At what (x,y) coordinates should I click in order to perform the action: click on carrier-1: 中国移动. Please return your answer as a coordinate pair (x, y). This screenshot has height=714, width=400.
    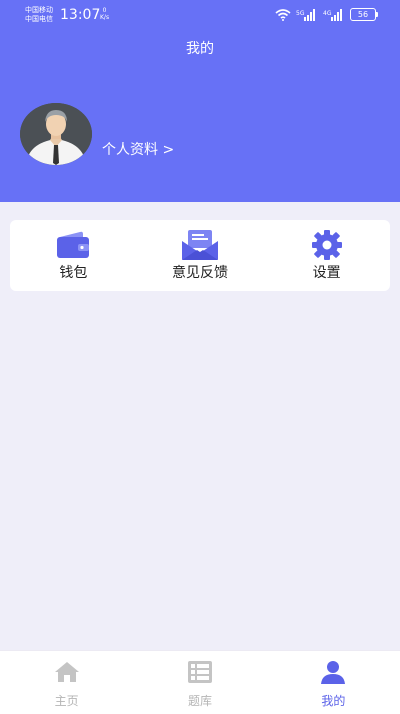
    Looking at the image, I should click on (39, 10).